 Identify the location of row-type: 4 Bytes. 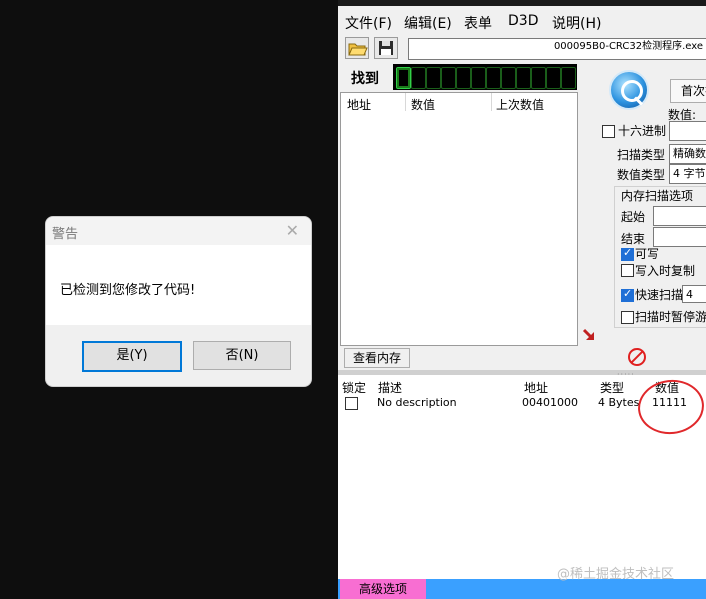
(618, 402).